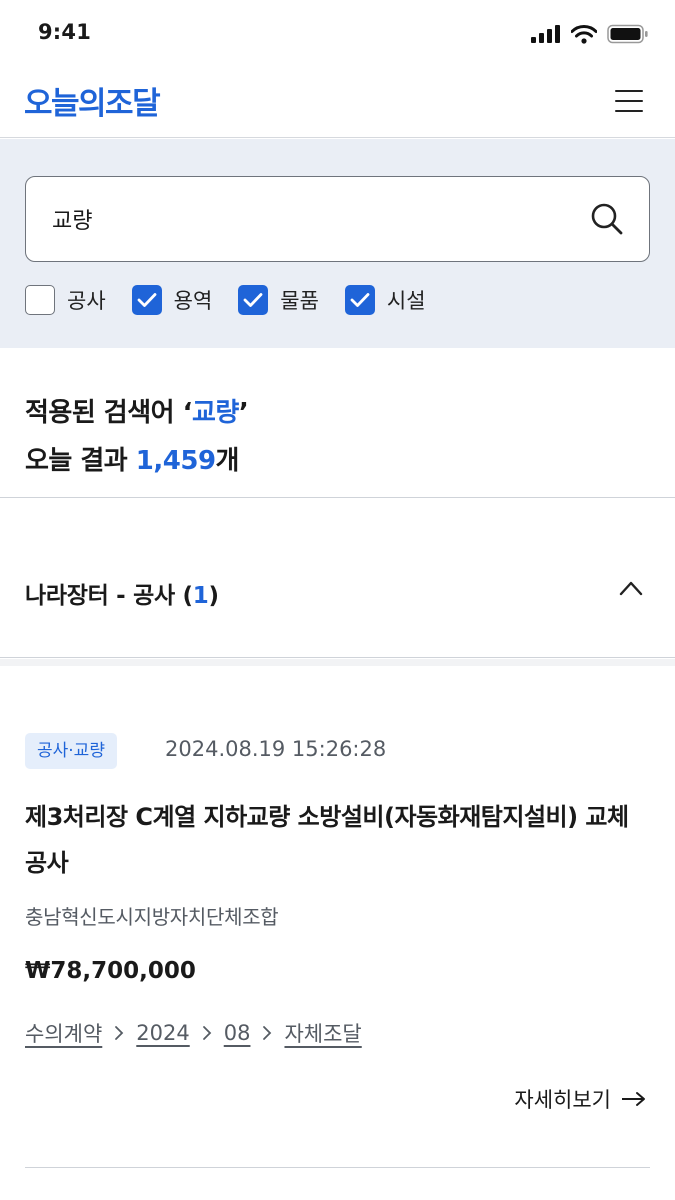  What do you see at coordinates (337, 662) in the screenshot?
I see `divider` at bounding box center [337, 662].